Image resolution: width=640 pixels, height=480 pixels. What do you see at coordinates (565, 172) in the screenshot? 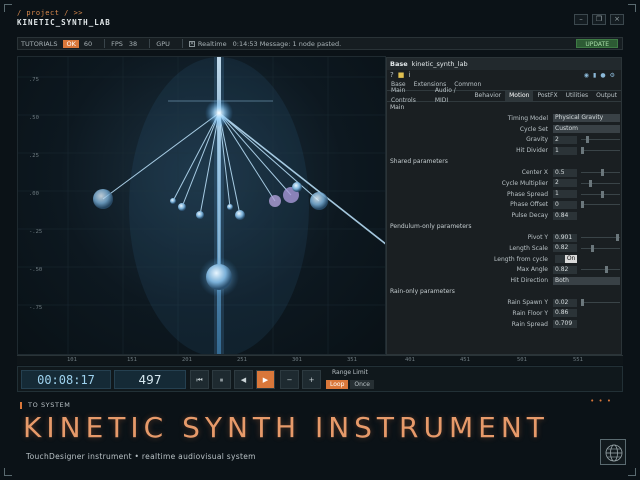
I see `center-x-field: 0.5` at bounding box center [565, 172].